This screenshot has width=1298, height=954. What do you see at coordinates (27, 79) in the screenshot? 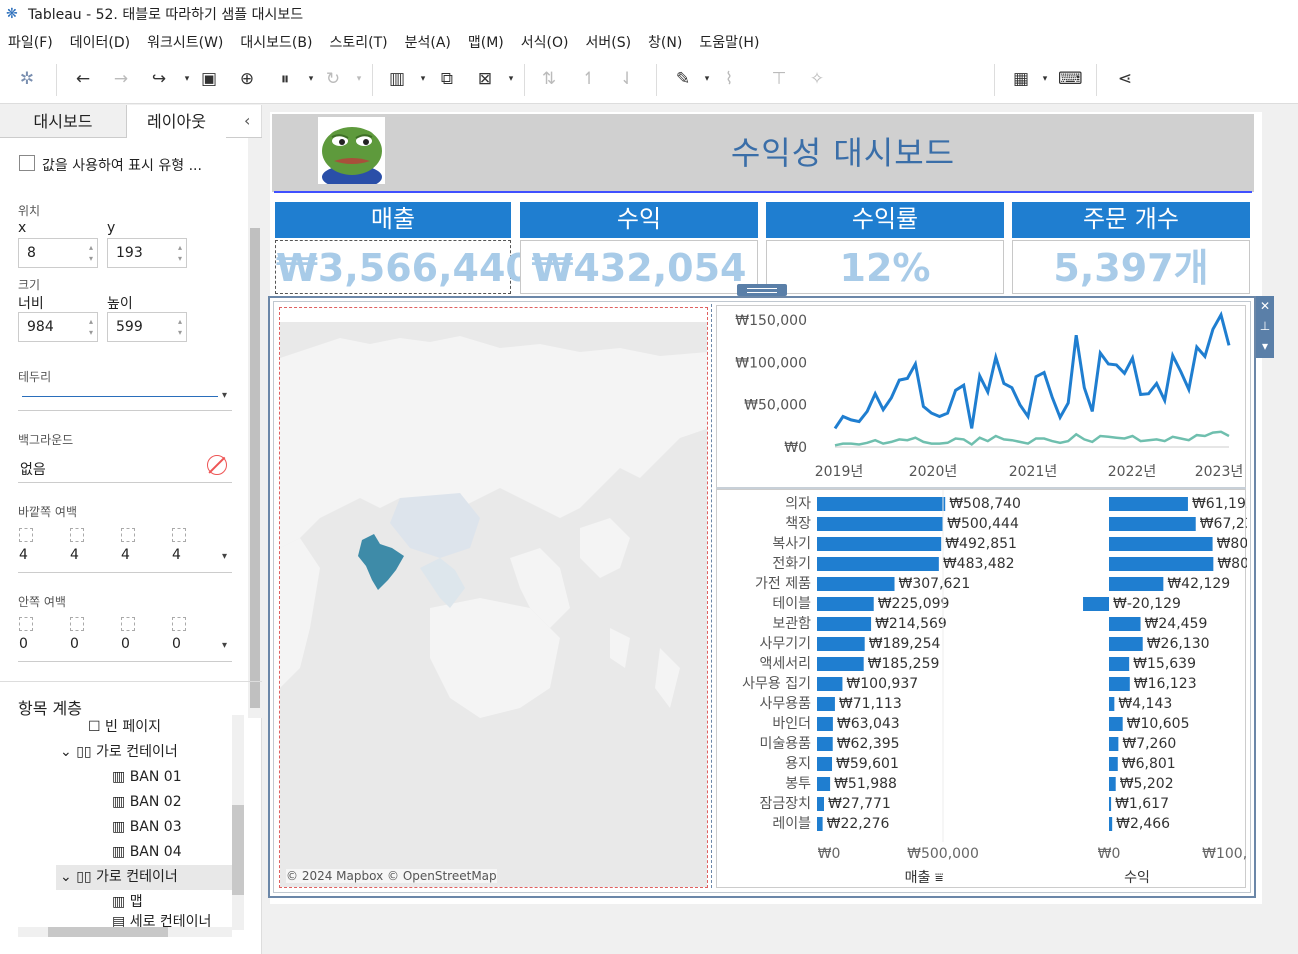
I see `tableau-logo-icon: ✲` at bounding box center [27, 79].